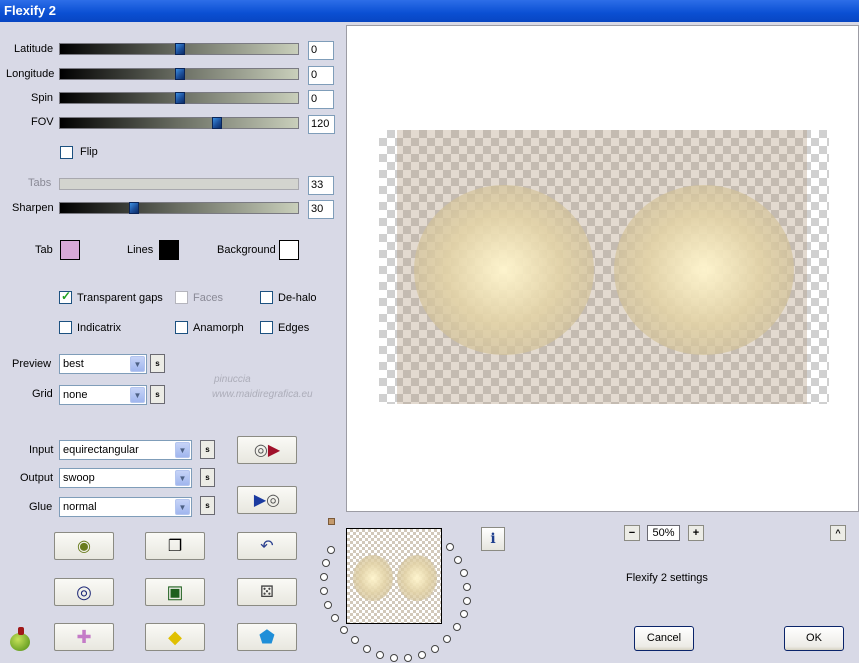 The image size is (859, 663). Describe the element at coordinates (217, 123) in the screenshot. I see `fov-slider-thumb` at that location.